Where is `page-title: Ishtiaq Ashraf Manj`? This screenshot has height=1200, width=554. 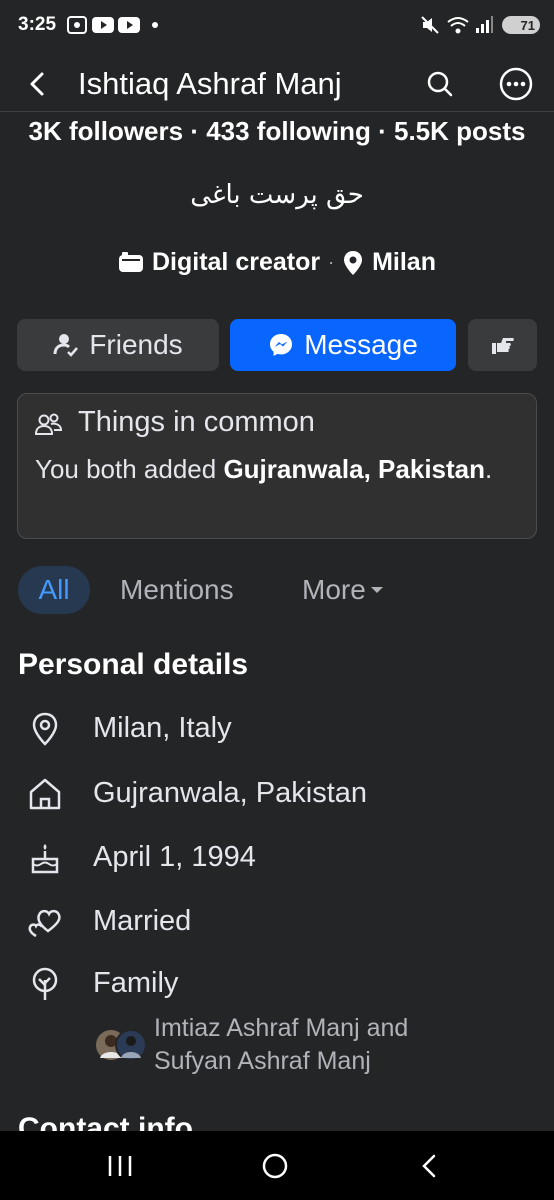 page-title: Ishtiaq Ashraf Manj is located at coordinates (210, 83).